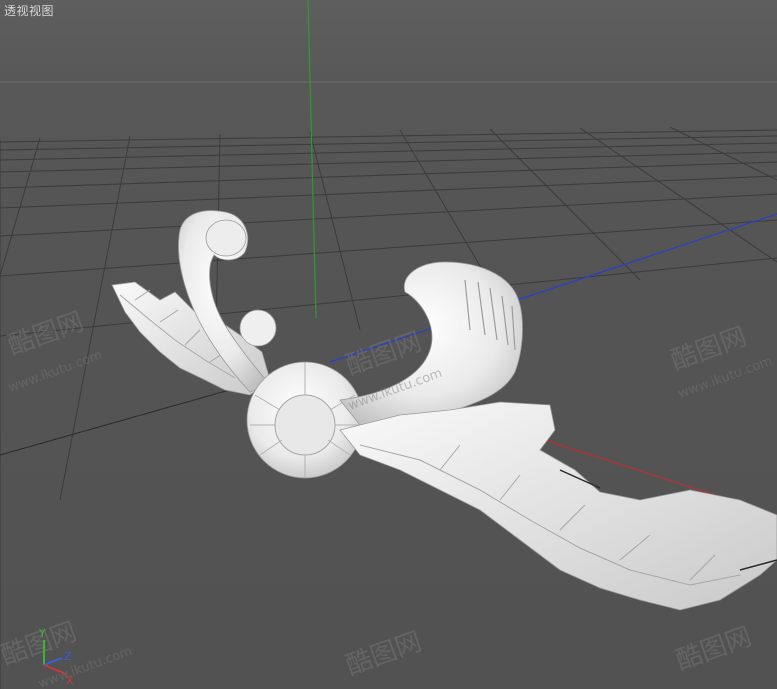  I want to click on gizmo-y-label: Y, so click(42, 633).